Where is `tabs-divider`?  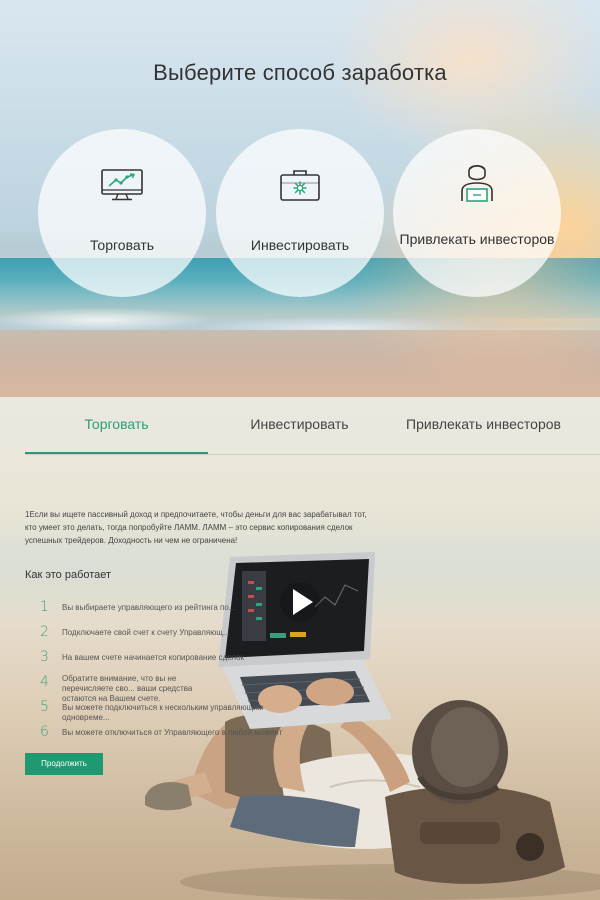
tabs-divider is located at coordinates (312, 454).